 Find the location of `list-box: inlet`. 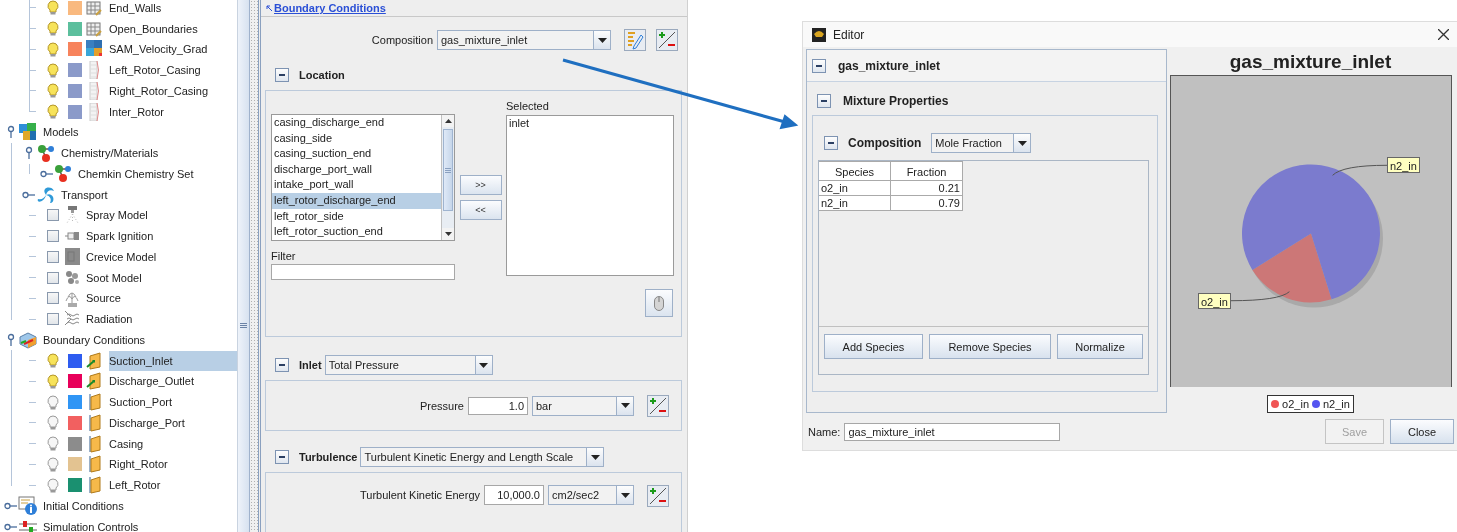

list-box: inlet is located at coordinates (590, 195).